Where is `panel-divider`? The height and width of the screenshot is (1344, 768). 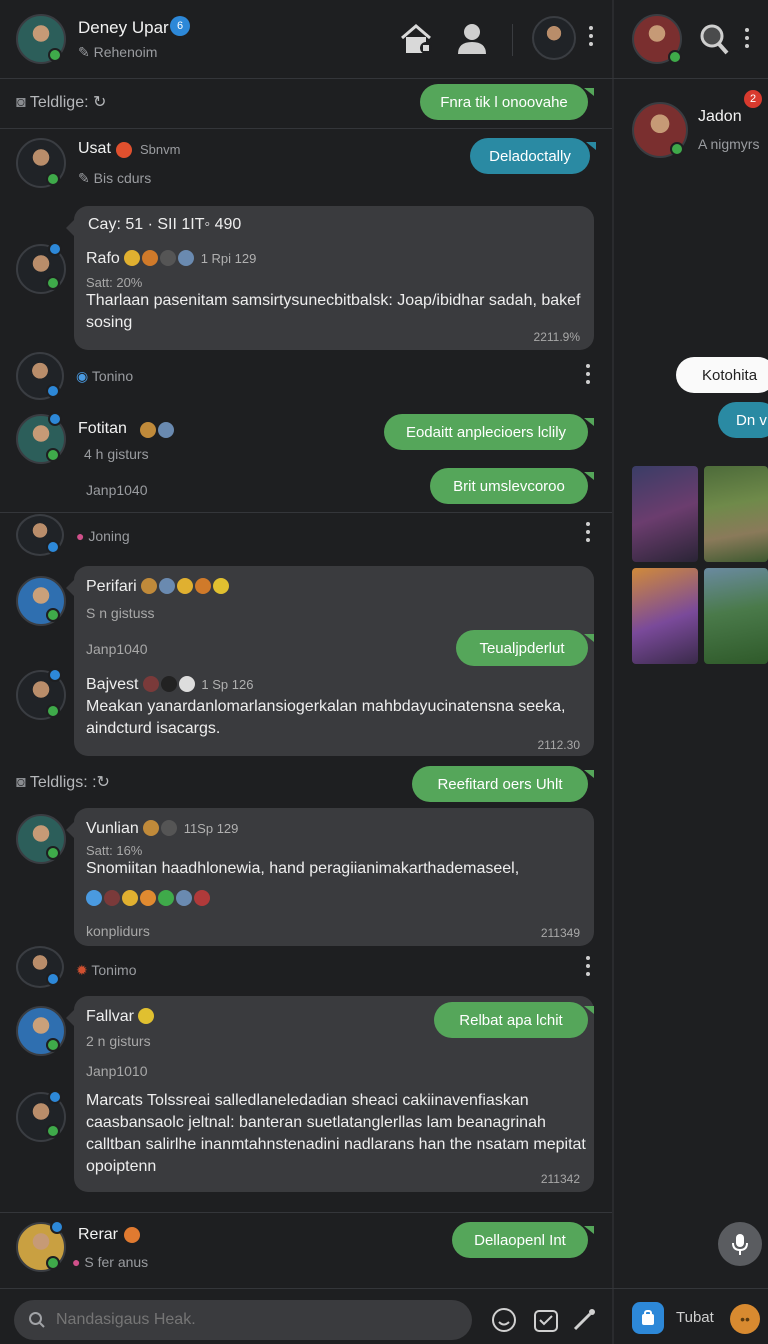 panel-divider is located at coordinates (613, 672).